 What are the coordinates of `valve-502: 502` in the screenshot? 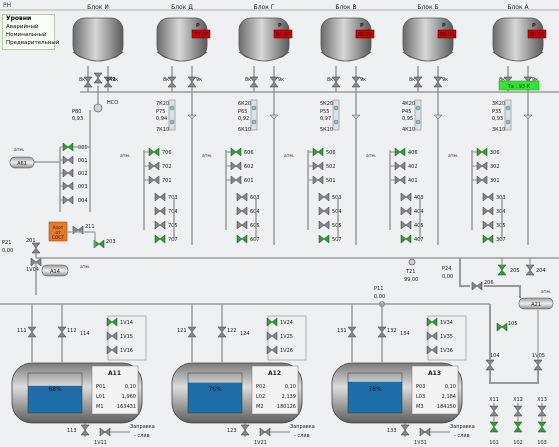 It's located at (324, 166).